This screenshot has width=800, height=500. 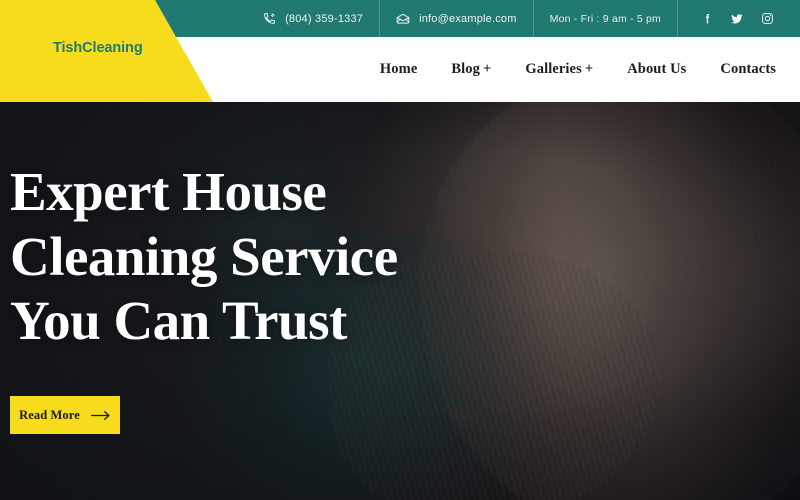 What do you see at coordinates (487, 69) in the screenshot?
I see `nav-item-blog-plus-icon: +` at bounding box center [487, 69].